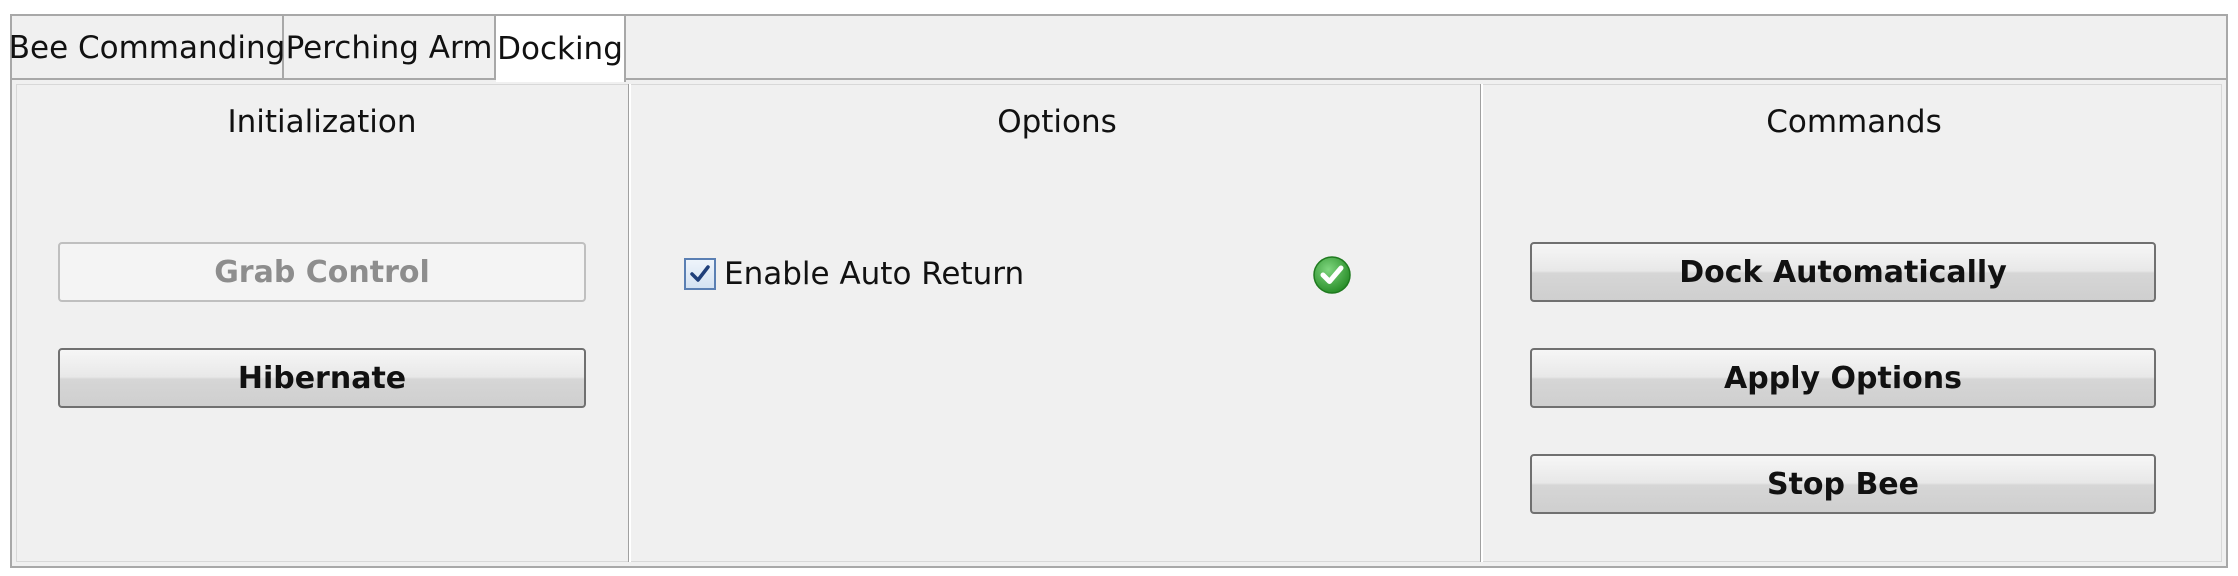 This screenshot has width=2238, height=576. I want to click on hibernate-button: Hibernate, so click(322, 378).